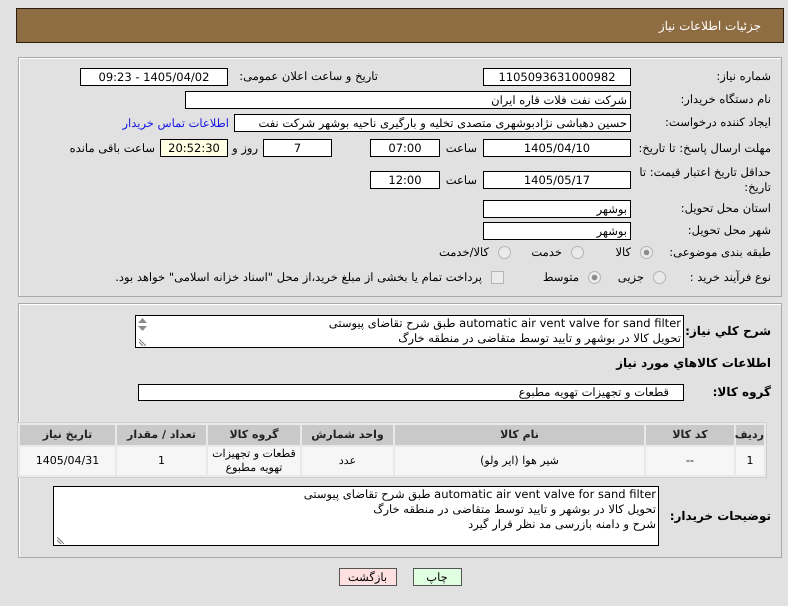 The image size is (788, 606). Describe the element at coordinates (67, 434) in the screenshot. I see `column-header: تاریخ نیاز` at that location.